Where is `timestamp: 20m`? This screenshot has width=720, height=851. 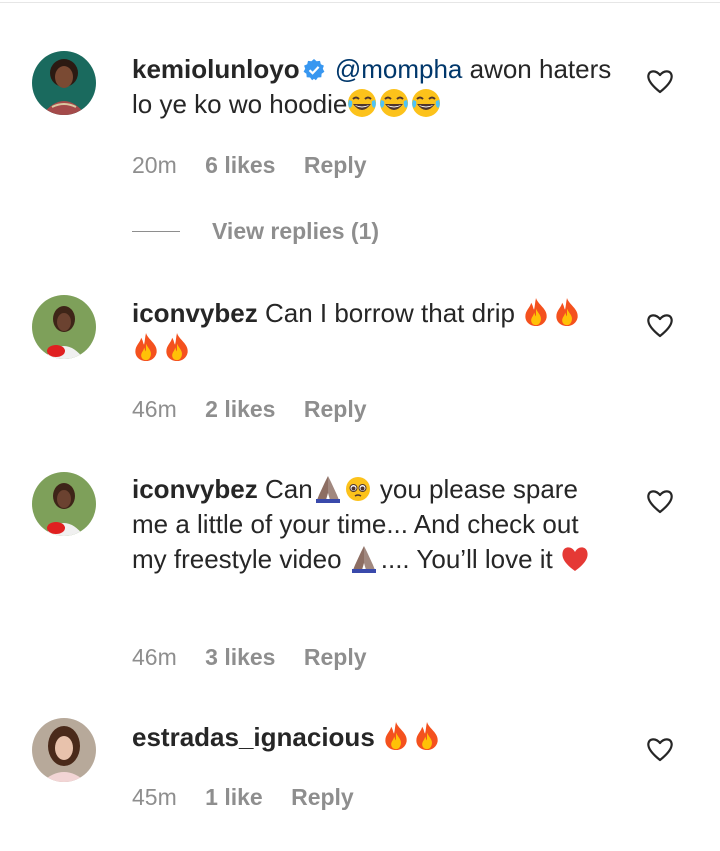 timestamp: 20m is located at coordinates (154, 165).